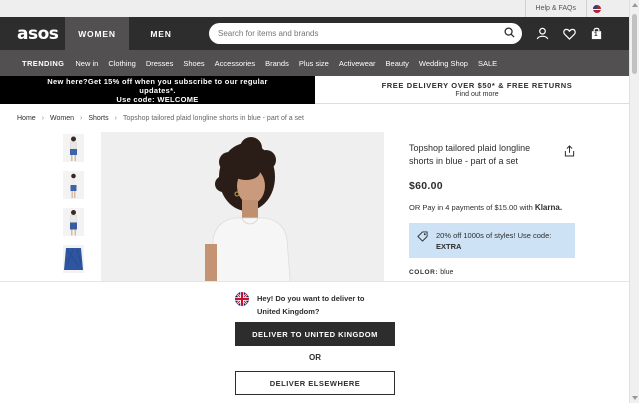 Image resolution: width=639 pixels, height=403 pixels. I want to click on nav-item-trending: TRENDING, so click(43, 63).